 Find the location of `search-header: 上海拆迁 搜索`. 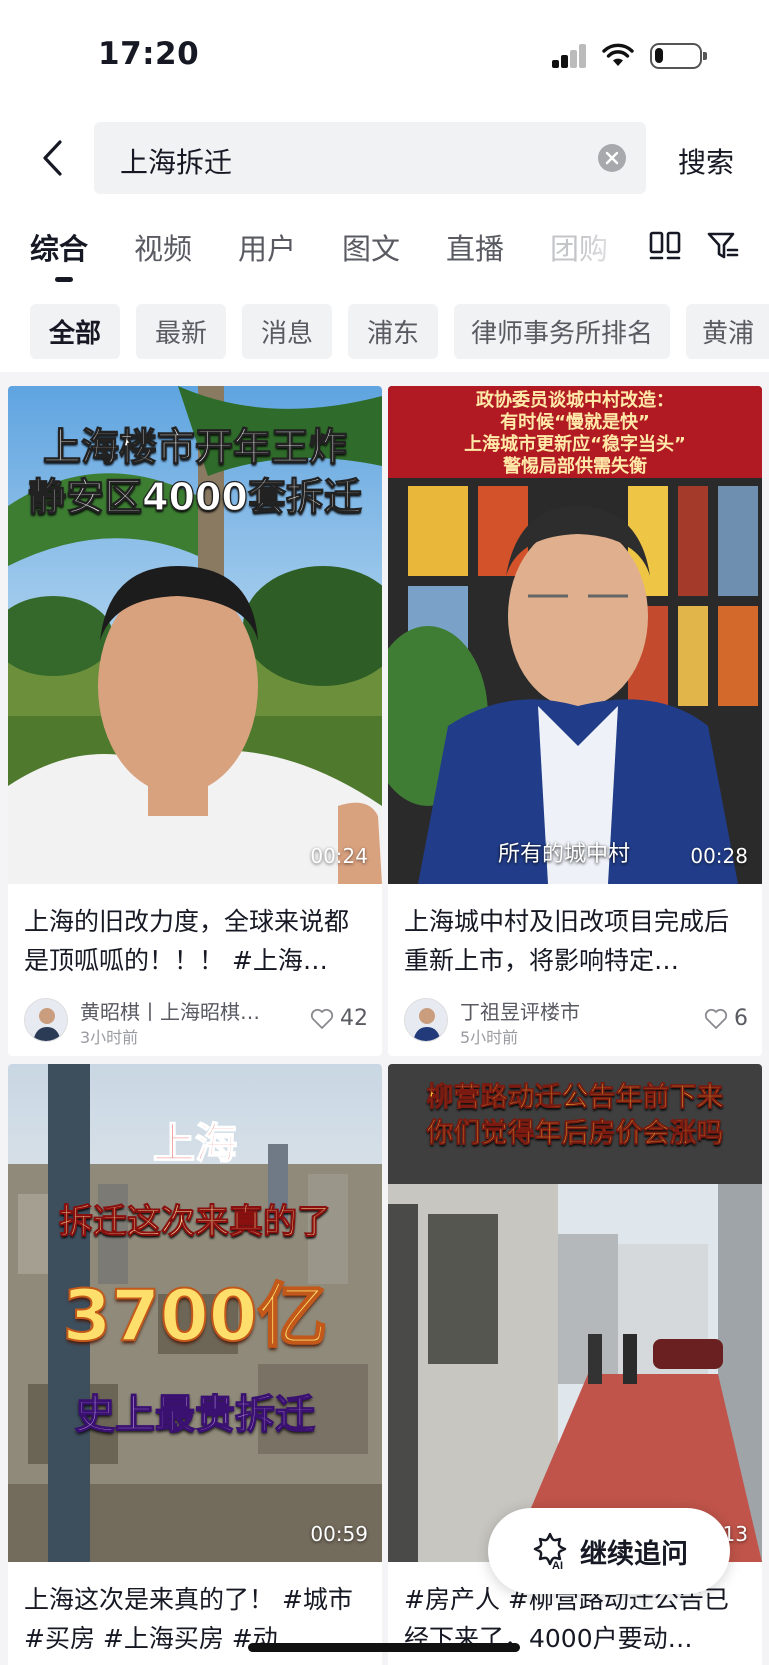

search-header: 上海拆迁 搜索 is located at coordinates (384, 159).